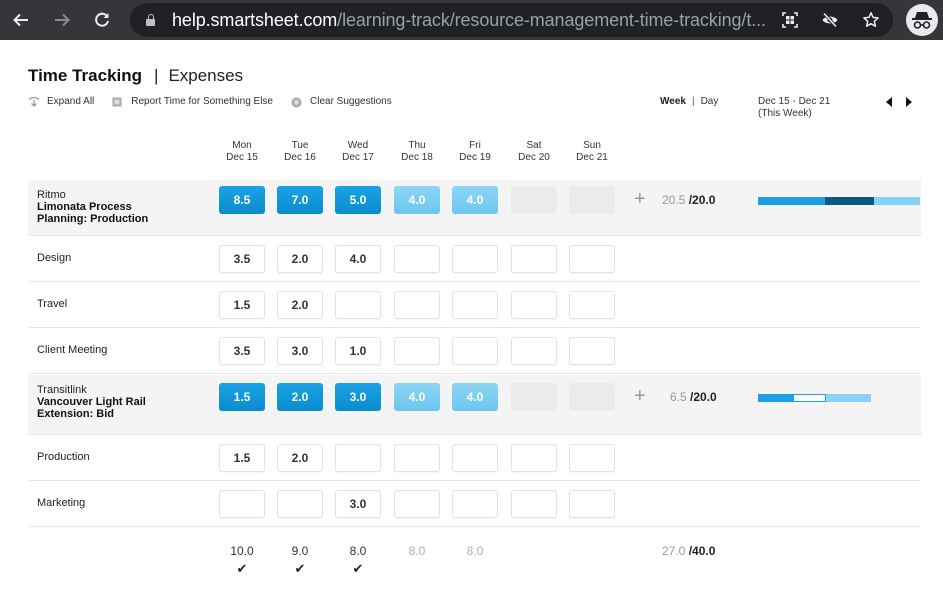 The height and width of the screenshot is (599, 943). I want to click on week-goal-hours: /40.0, so click(702, 551).